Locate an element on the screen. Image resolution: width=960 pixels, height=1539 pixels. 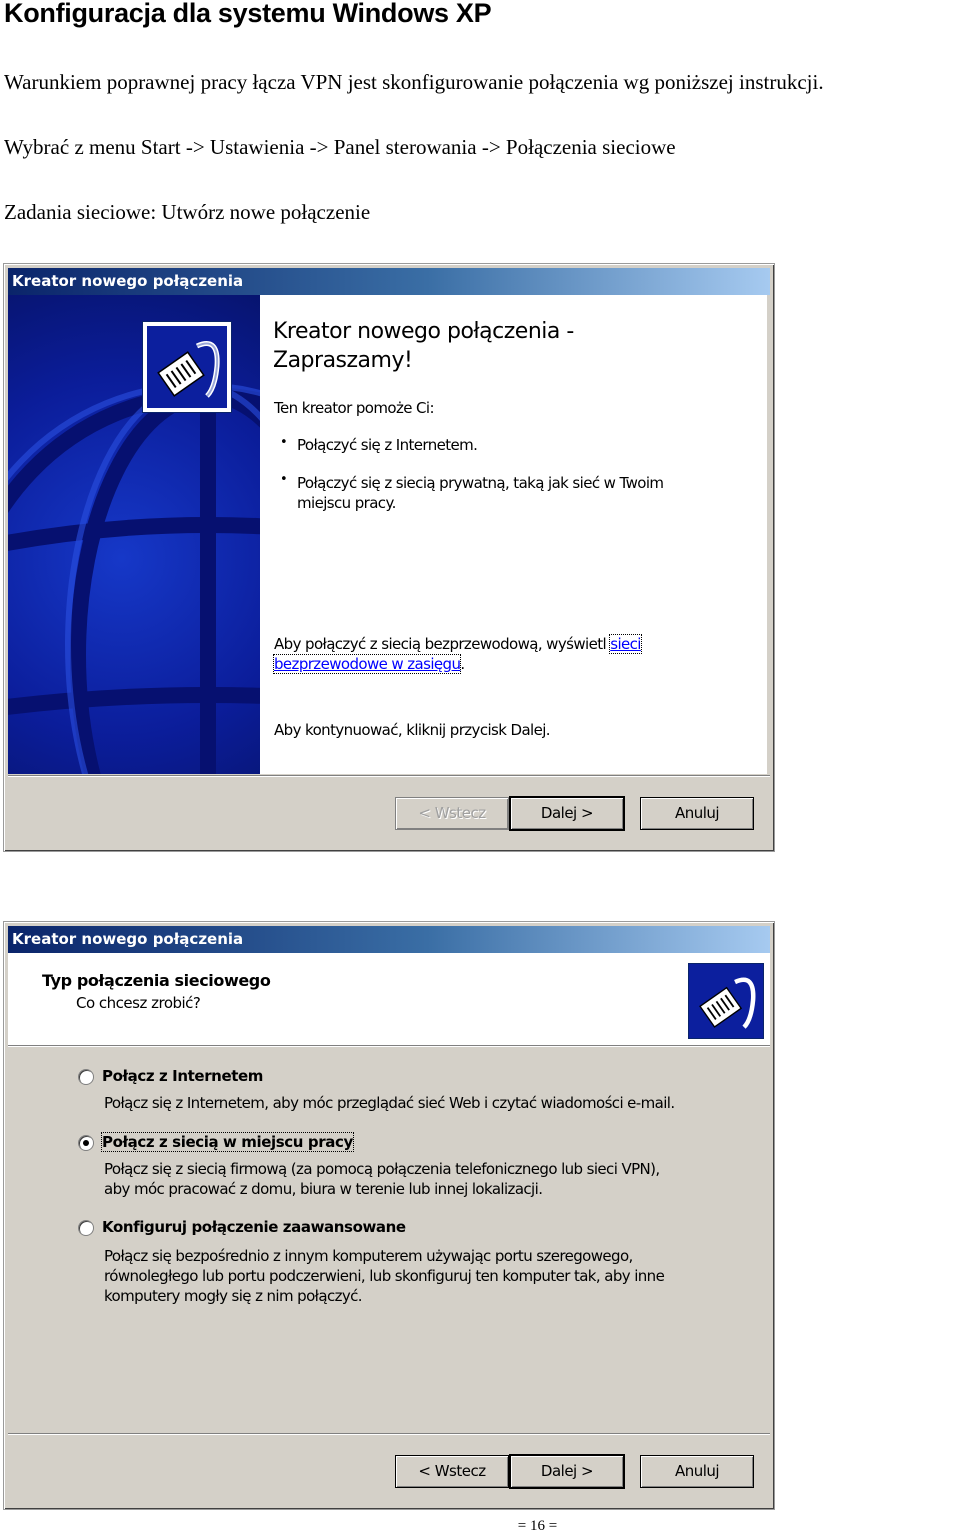
wireless-link-line2: bezprzewodowe w zasięgu. is located at coordinates (368, 664).